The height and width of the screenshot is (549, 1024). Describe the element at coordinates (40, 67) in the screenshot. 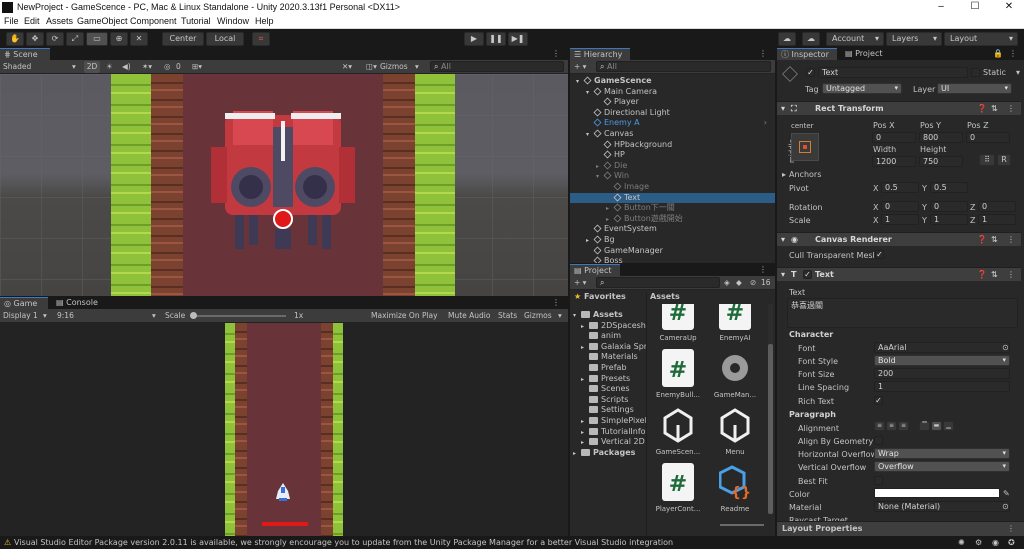

I see `shading-dropdown: Shaded` at that location.